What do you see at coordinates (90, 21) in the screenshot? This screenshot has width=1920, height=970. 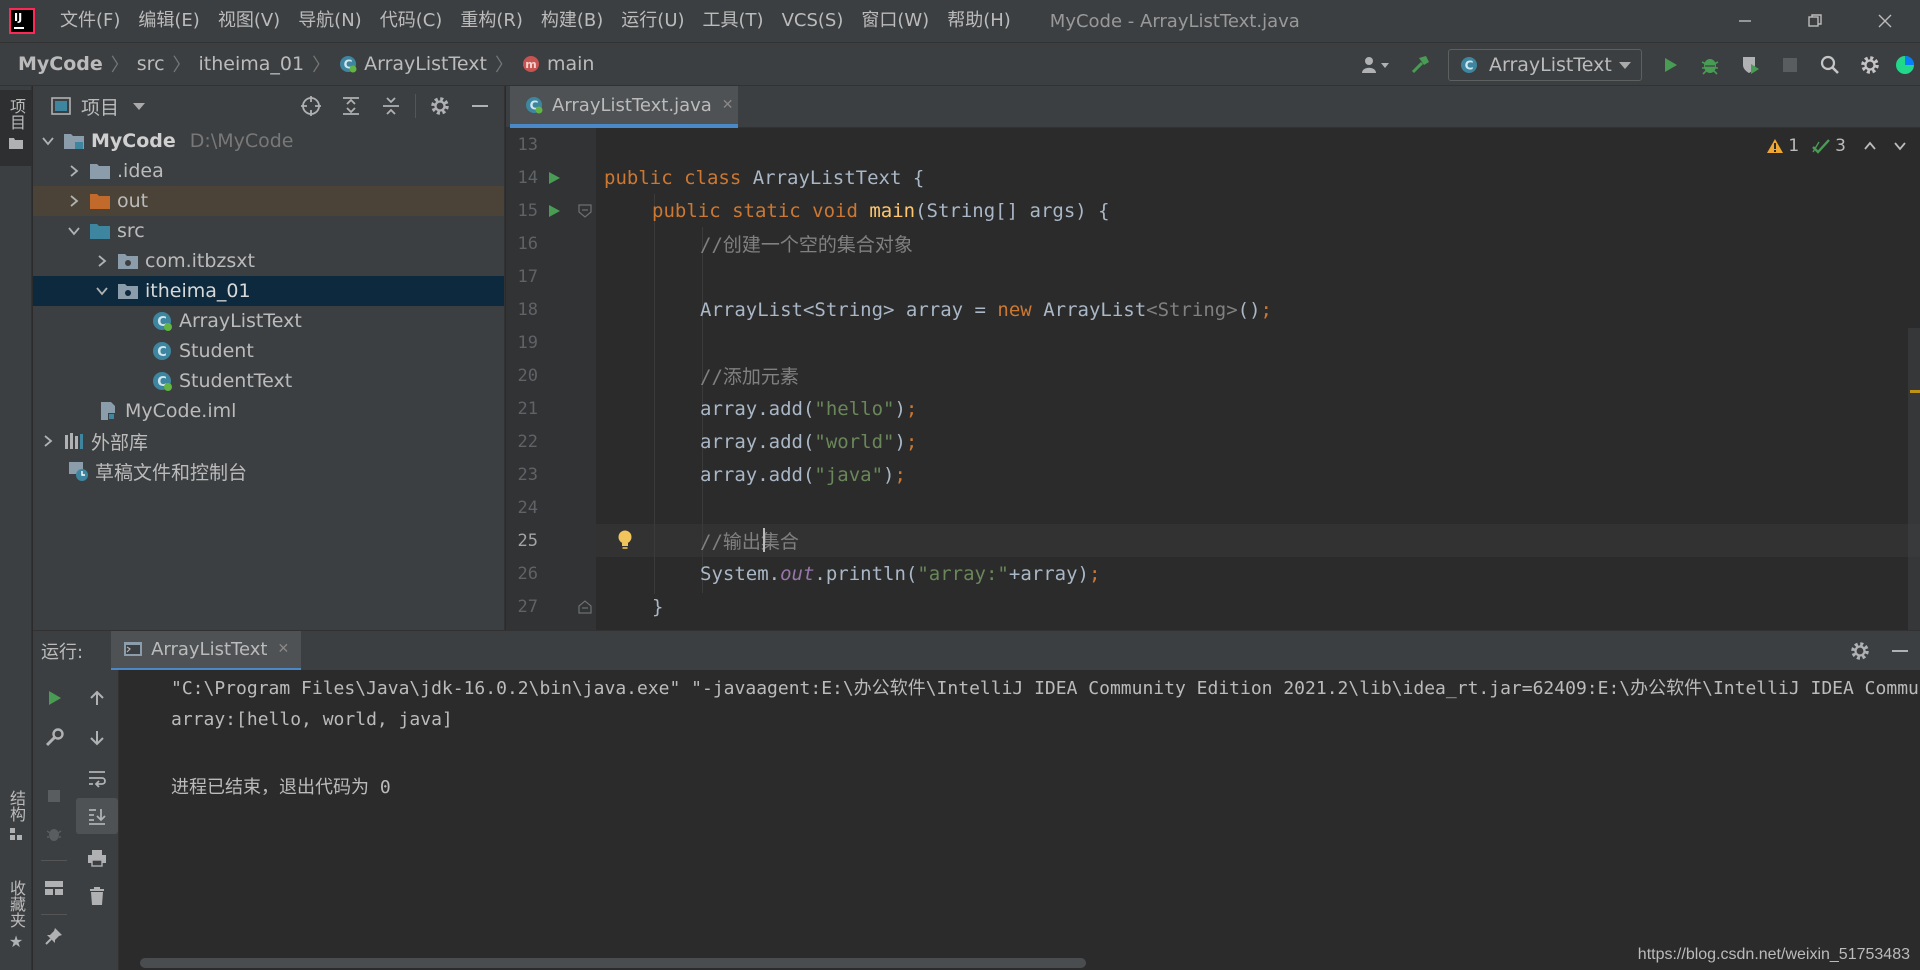 I see `menu-file: 文件(F)` at bounding box center [90, 21].